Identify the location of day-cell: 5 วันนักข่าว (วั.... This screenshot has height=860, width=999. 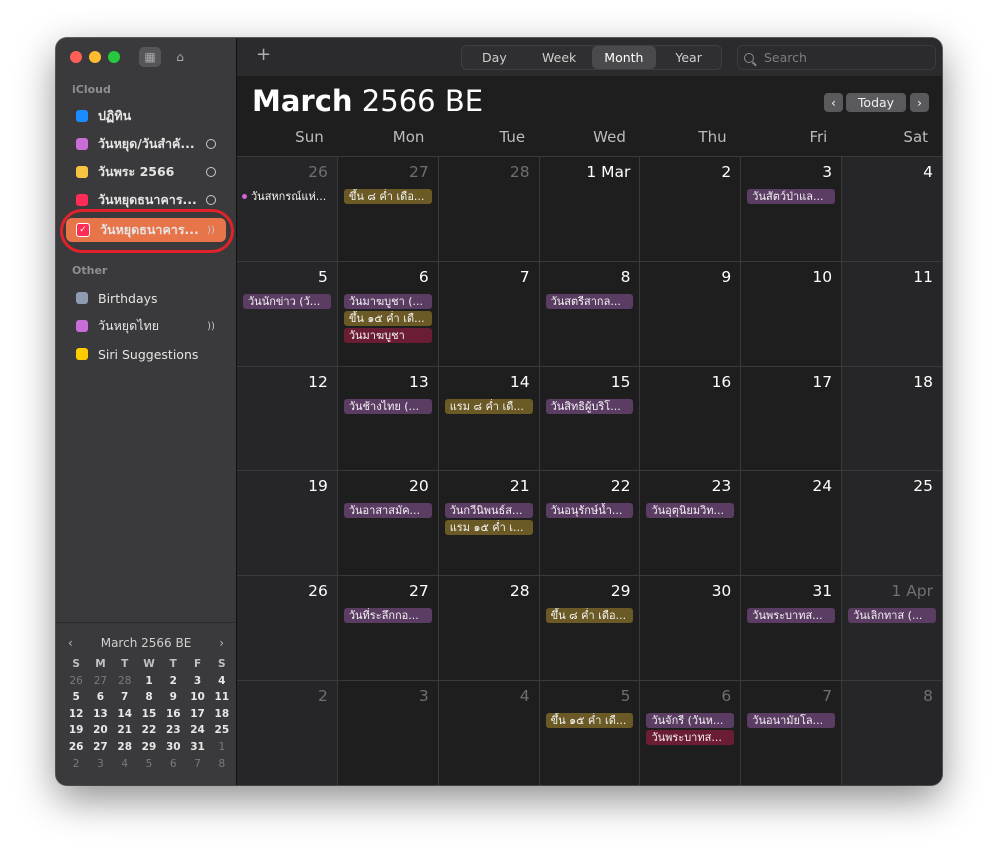
(287, 313).